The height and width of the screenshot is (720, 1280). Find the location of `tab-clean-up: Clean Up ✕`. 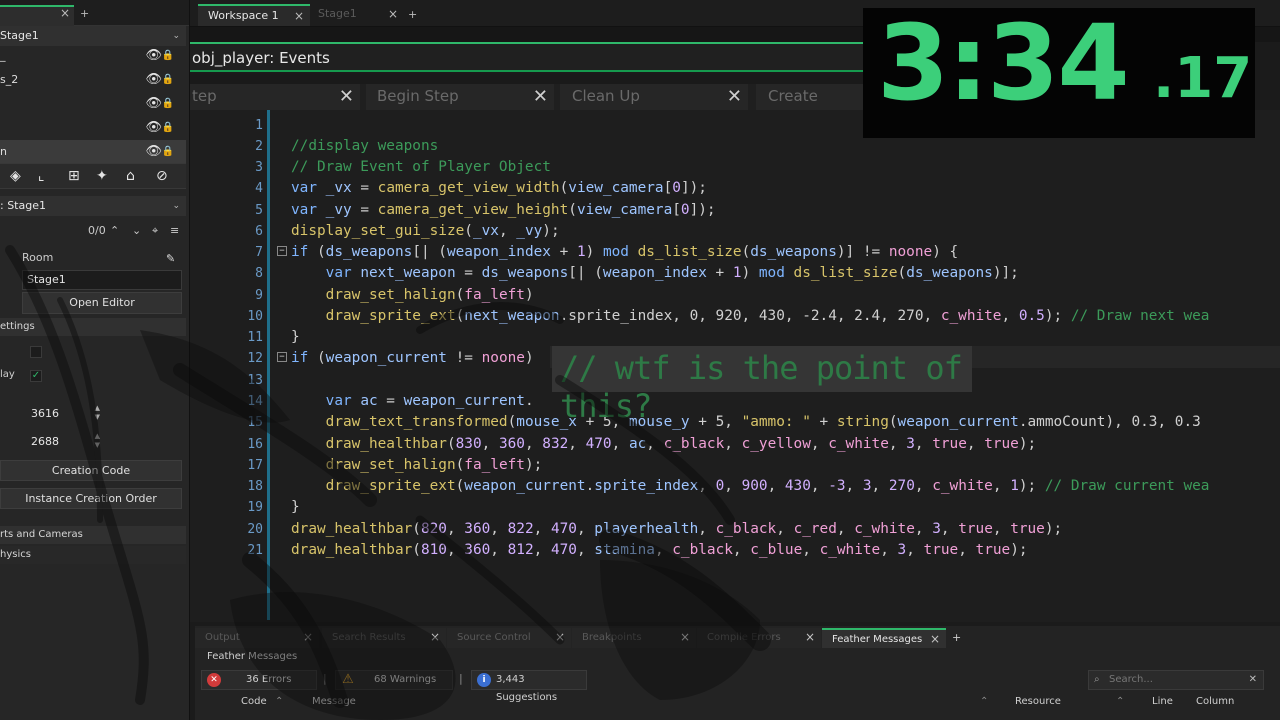

tab-clean-up: Clean Up ✕ is located at coordinates (654, 97).